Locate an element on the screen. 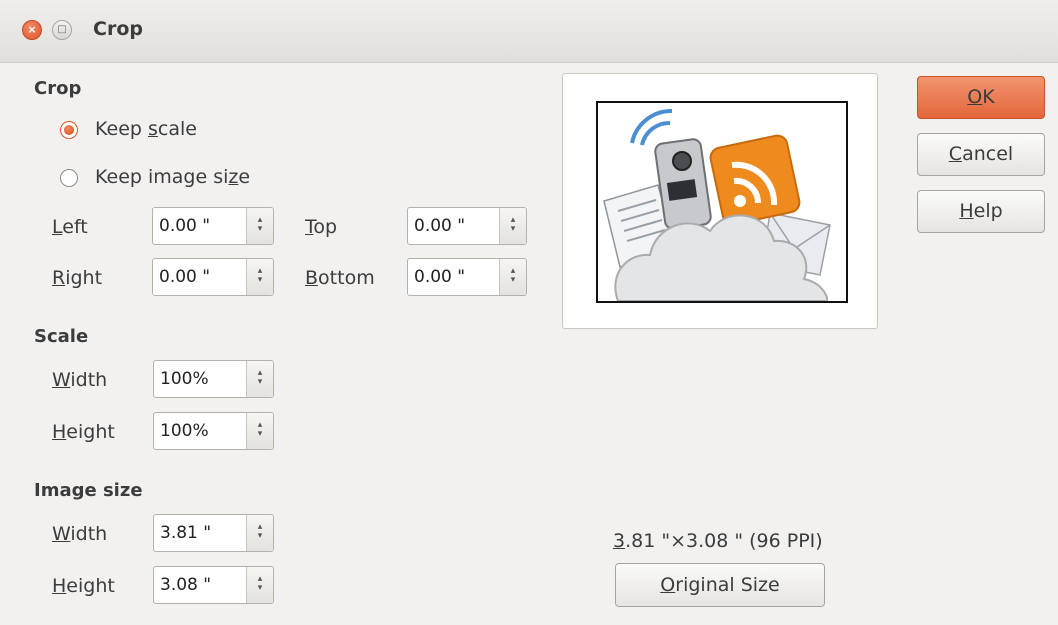  scale-width-spinbox: 100% ▴ ▾ is located at coordinates (213, 379).